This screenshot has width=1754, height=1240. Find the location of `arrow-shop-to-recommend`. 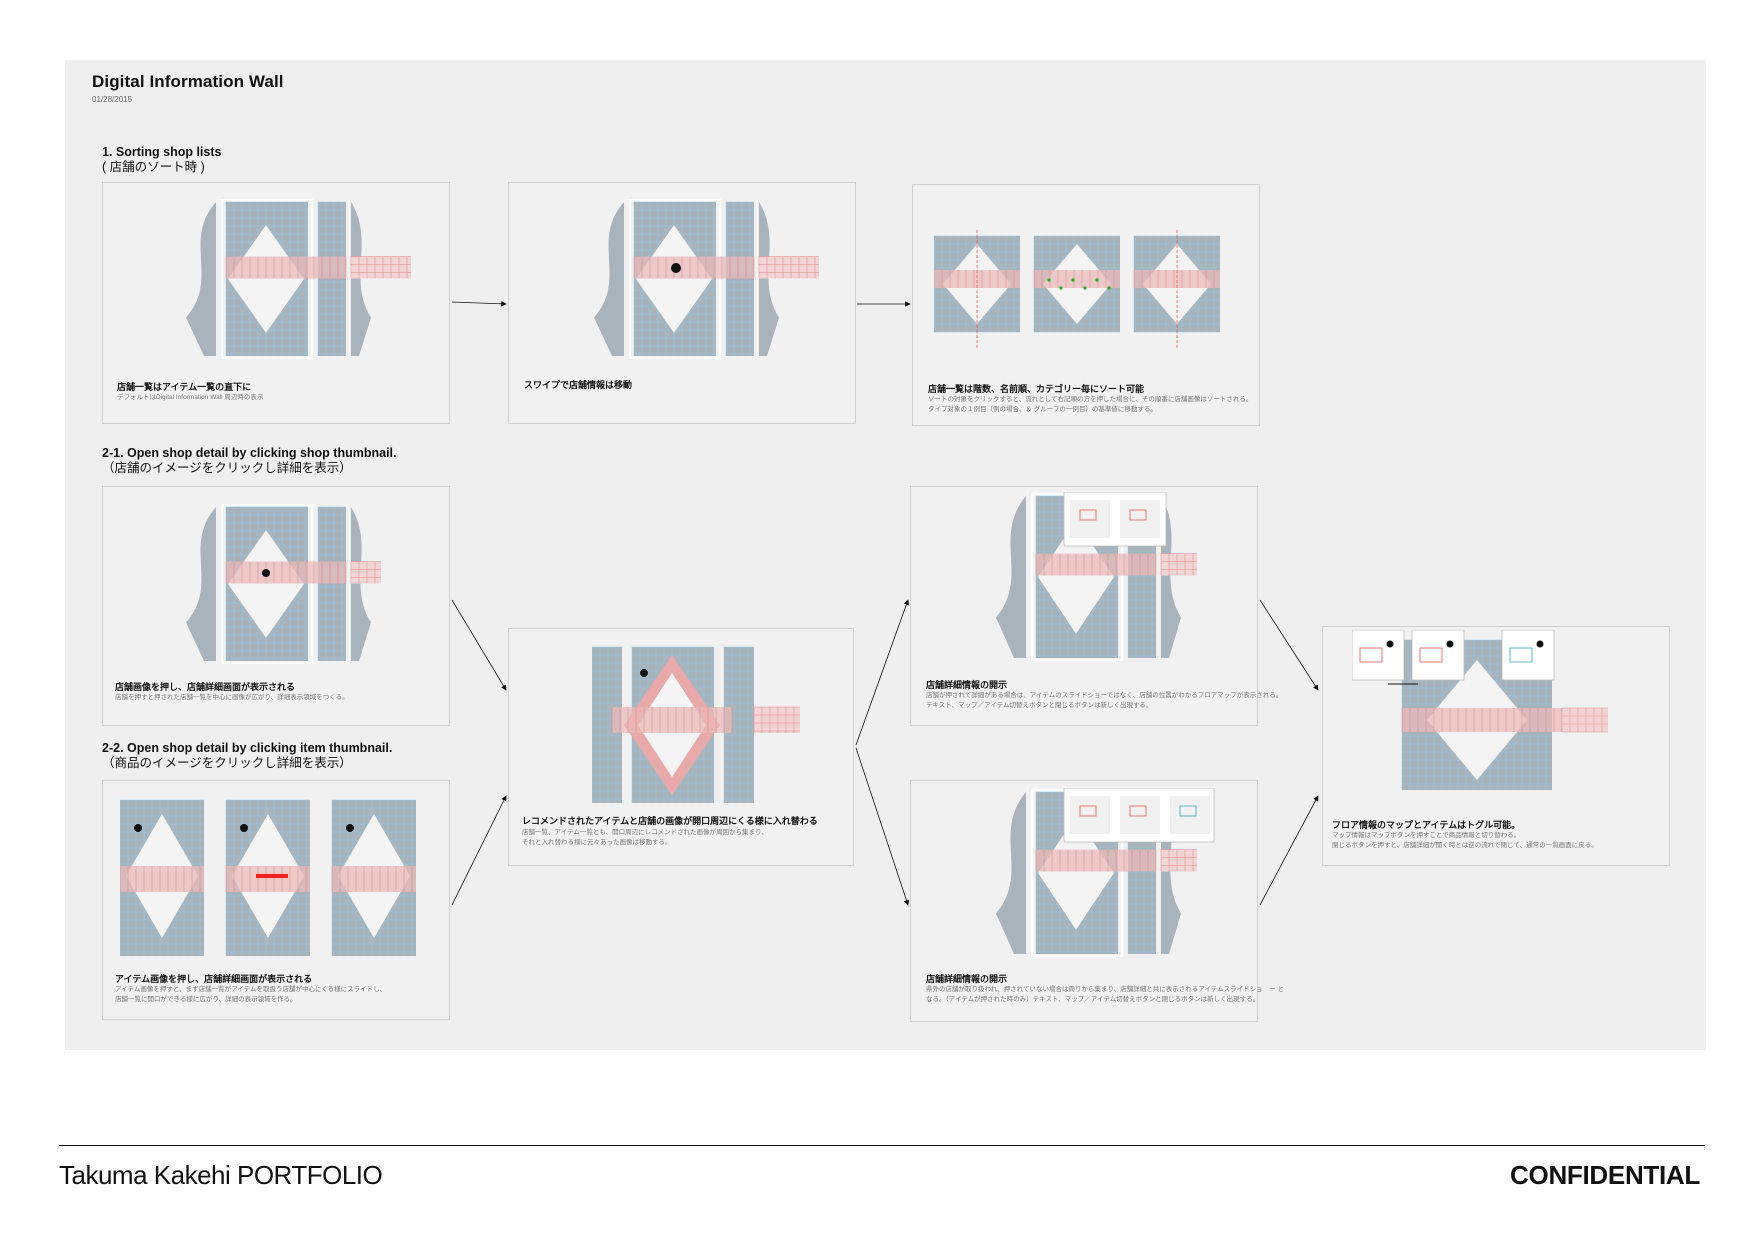

arrow-shop-to-recommend is located at coordinates (479, 645).